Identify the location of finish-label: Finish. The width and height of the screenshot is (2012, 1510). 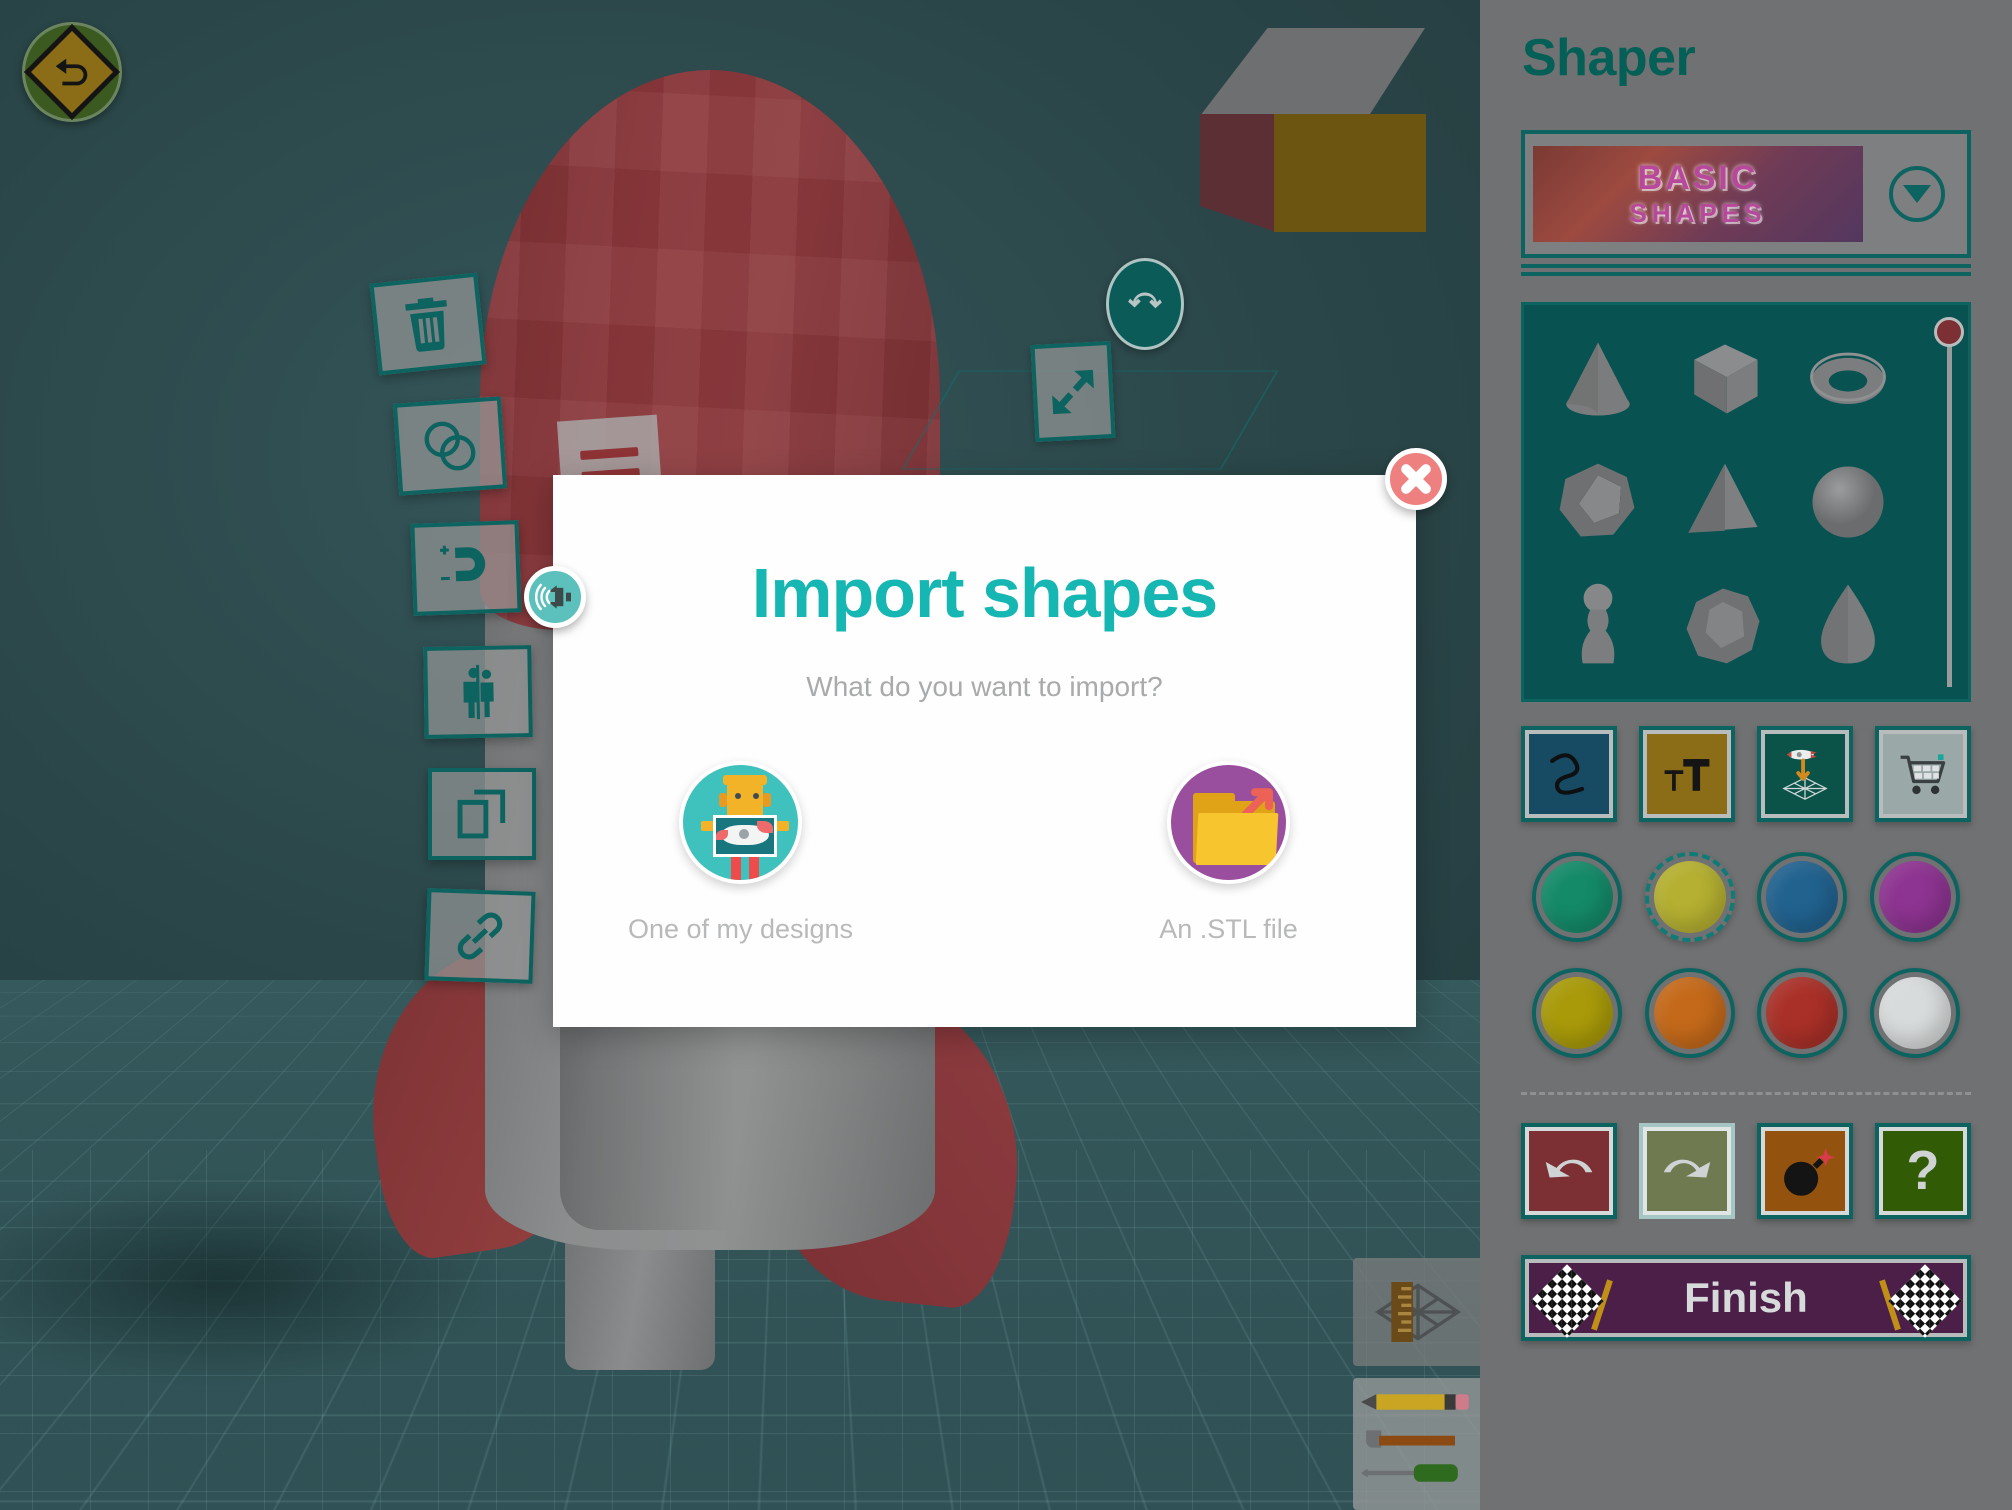
(1746, 1297).